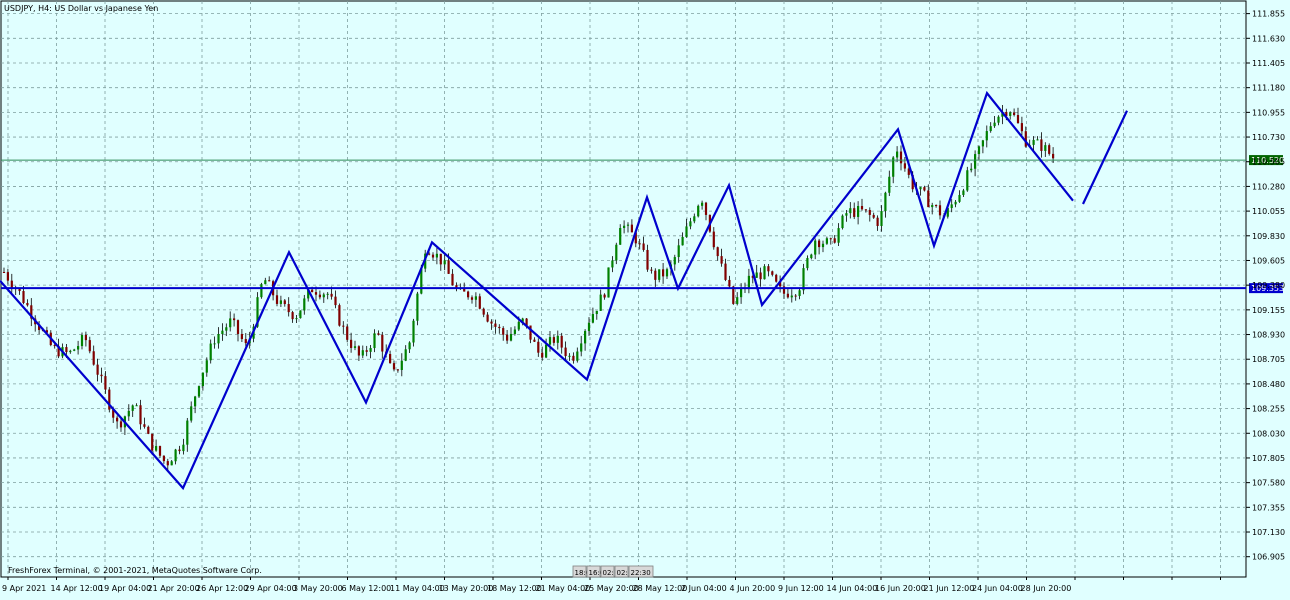 This screenshot has height=600, width=1290. Describe the element at coordinates (1268, 433) in the screenshot. I see `price-tick-label: 108.030` at that location.